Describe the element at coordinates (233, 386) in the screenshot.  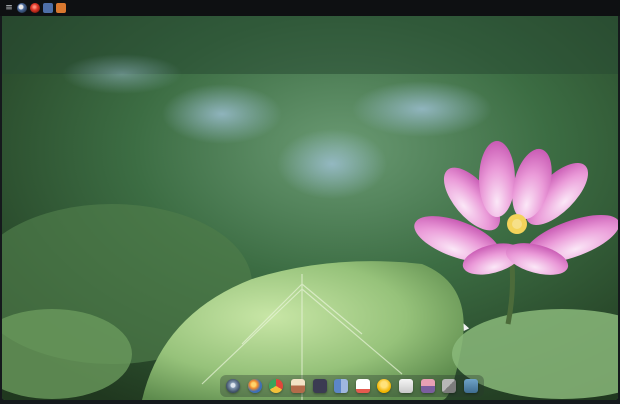
I see `launcher-icon` at that location.